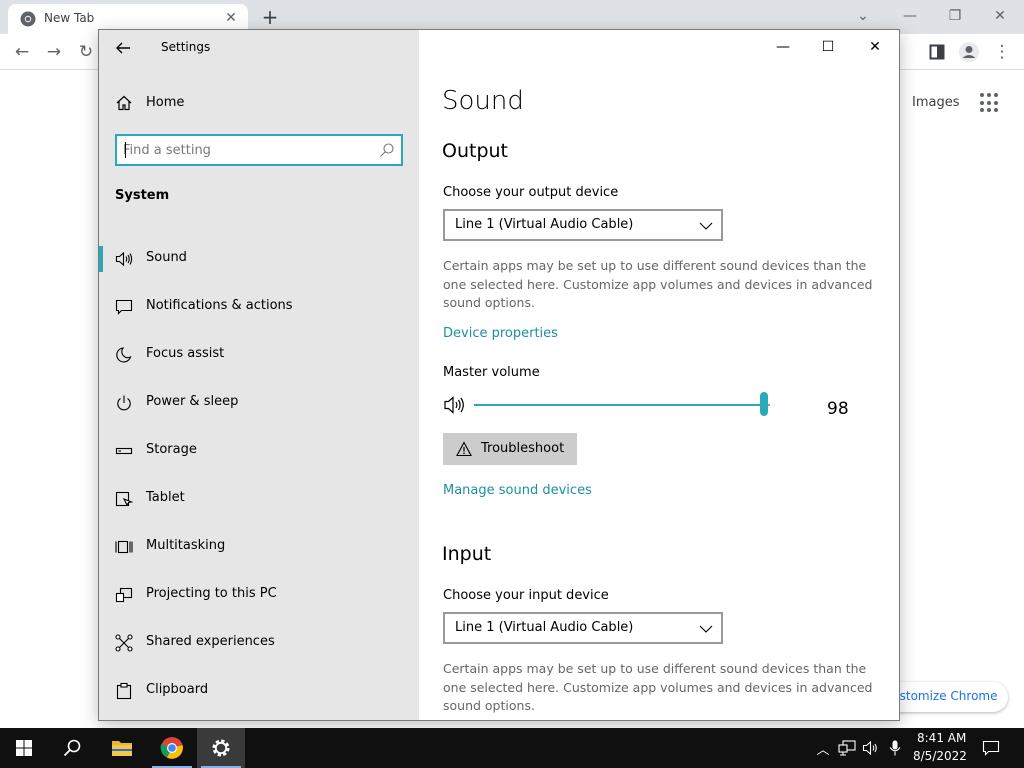 Image resolution: width=1024 pixels, height=768 pixels. Describe the element at coordinates (86, 52) in the screenshot. I see `reload-icon: ↻` at that location.